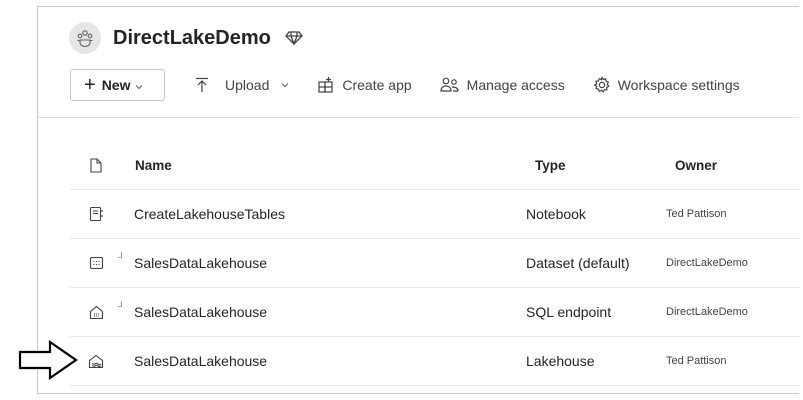 The height and width of the screenshot is (400, 803). What do you see at coordinates (578, 263) in the screenshot?
I see `item-type: Dataset (default)` at bounding box center [578, 263].